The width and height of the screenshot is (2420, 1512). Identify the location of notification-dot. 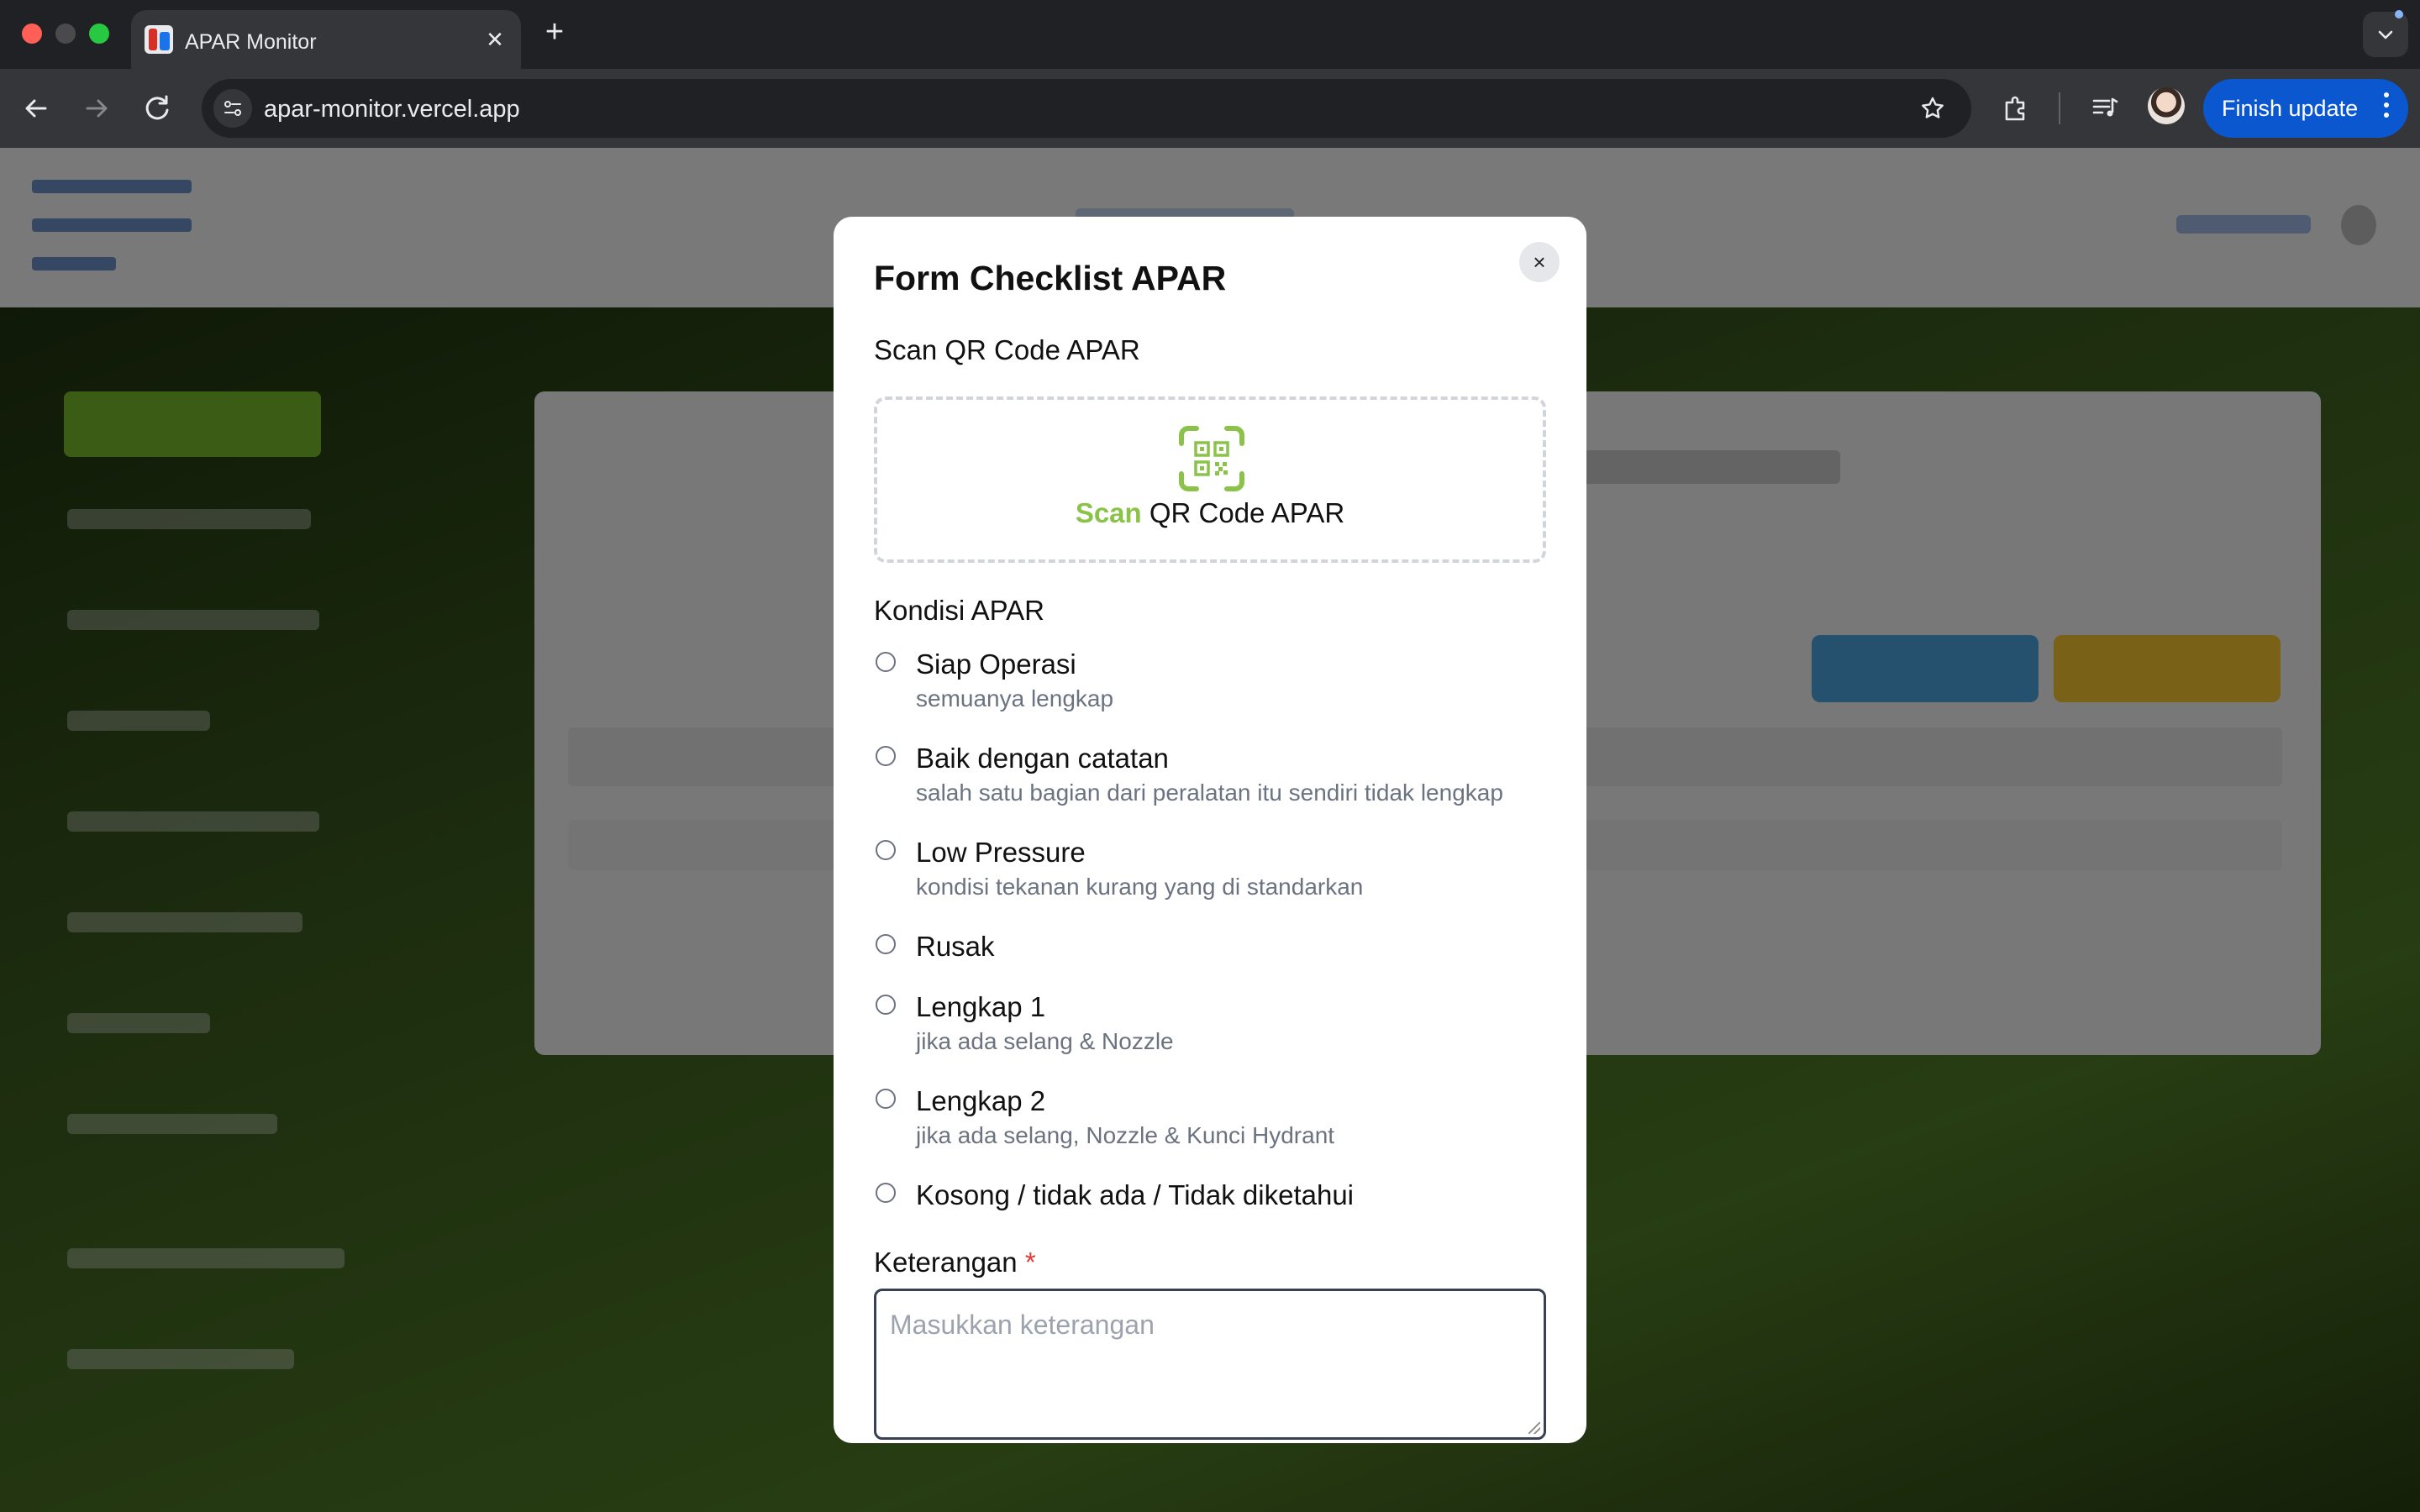
(2399, 14).